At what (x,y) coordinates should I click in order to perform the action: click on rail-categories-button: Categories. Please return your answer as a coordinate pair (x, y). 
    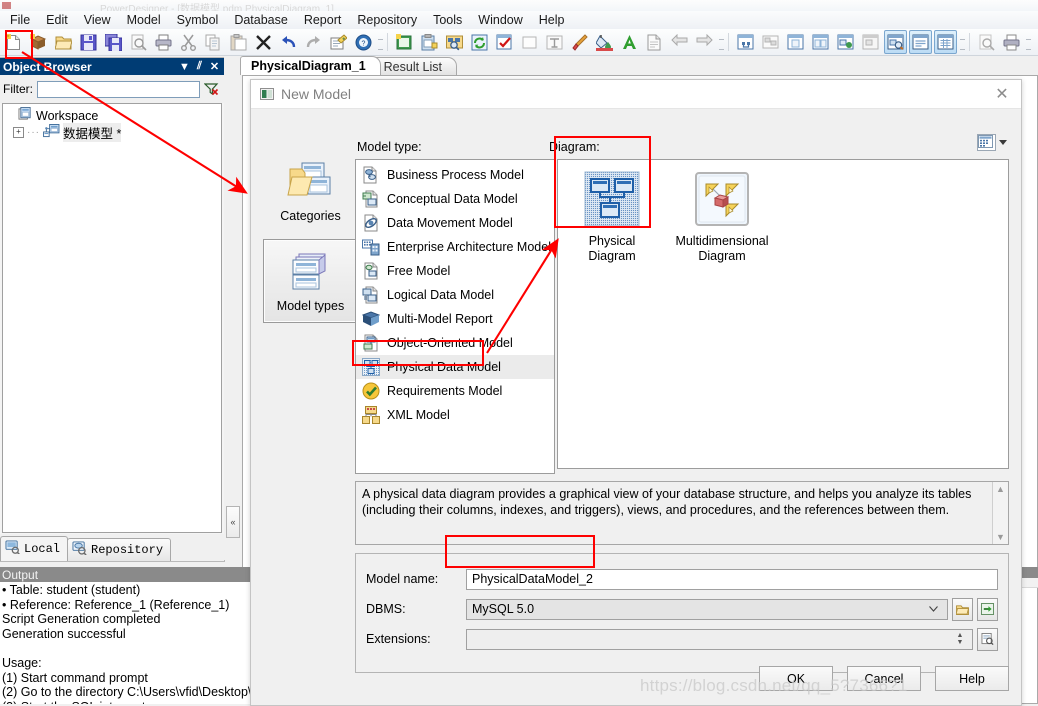
    Looking at the image, I should click on (310, 191).